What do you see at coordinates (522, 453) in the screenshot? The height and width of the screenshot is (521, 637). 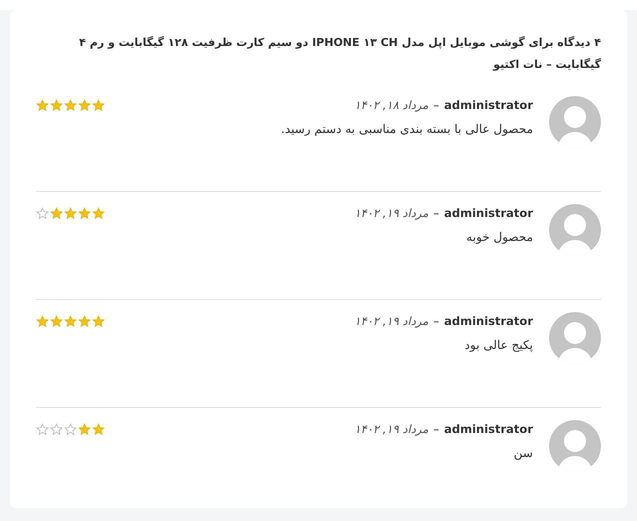 I see `comment-text: سن` at bounding box center [522, 453].